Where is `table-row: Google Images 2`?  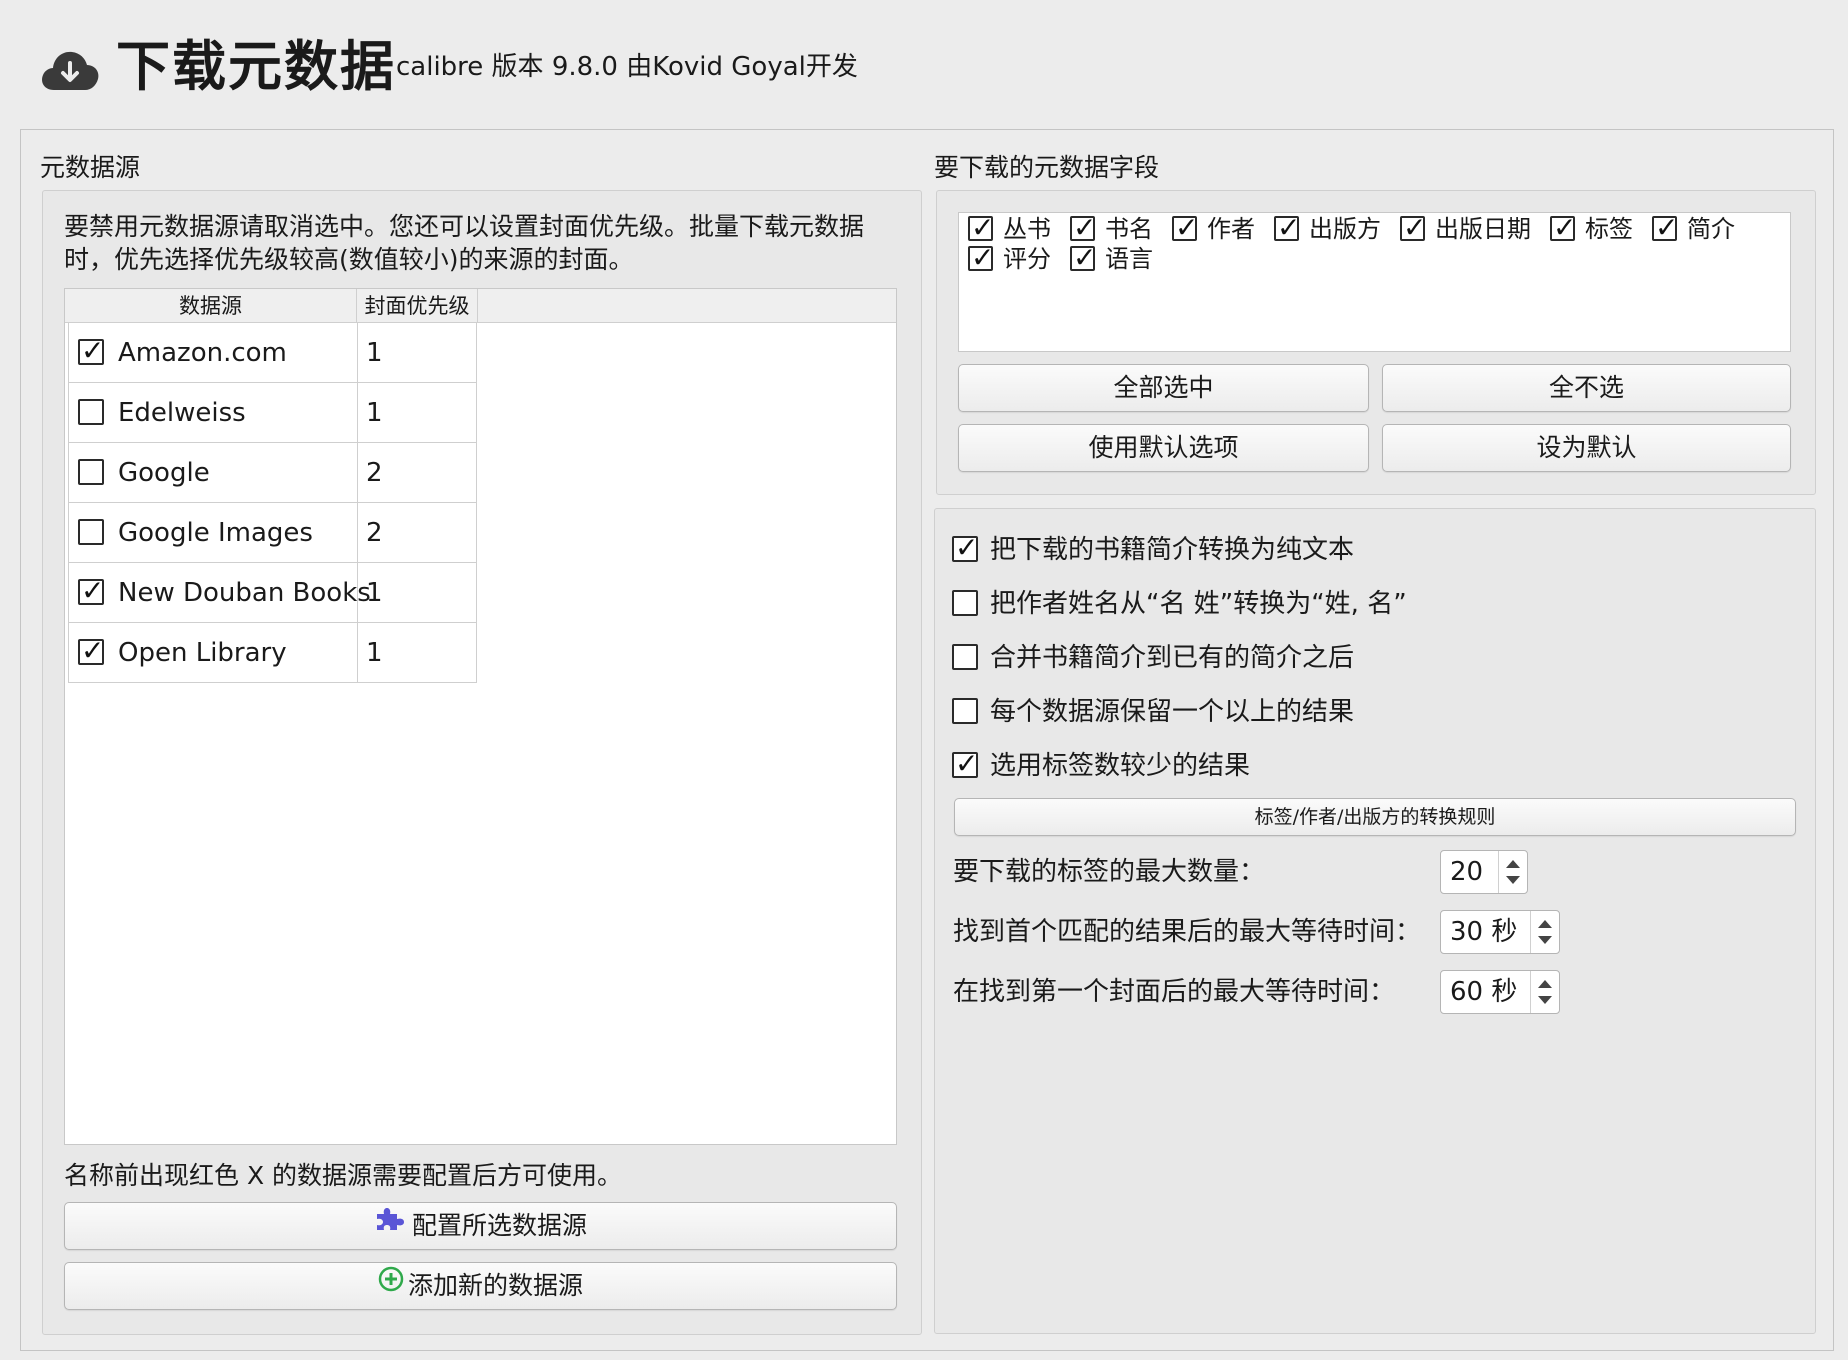 table-row: Google Images 2 is located at coordinates (272, 533).